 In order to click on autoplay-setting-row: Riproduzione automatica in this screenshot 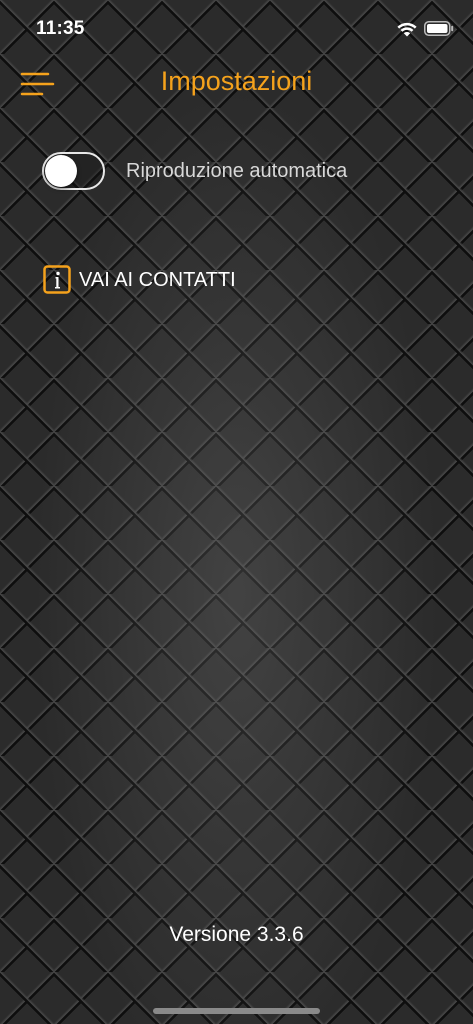, I will do `click(240, 171)`.